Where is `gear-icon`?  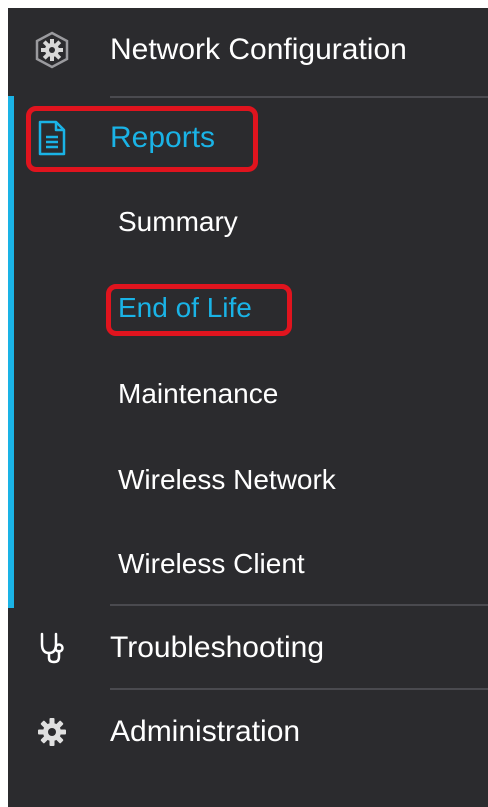
gear-icon is located at coordinates (52, 732).